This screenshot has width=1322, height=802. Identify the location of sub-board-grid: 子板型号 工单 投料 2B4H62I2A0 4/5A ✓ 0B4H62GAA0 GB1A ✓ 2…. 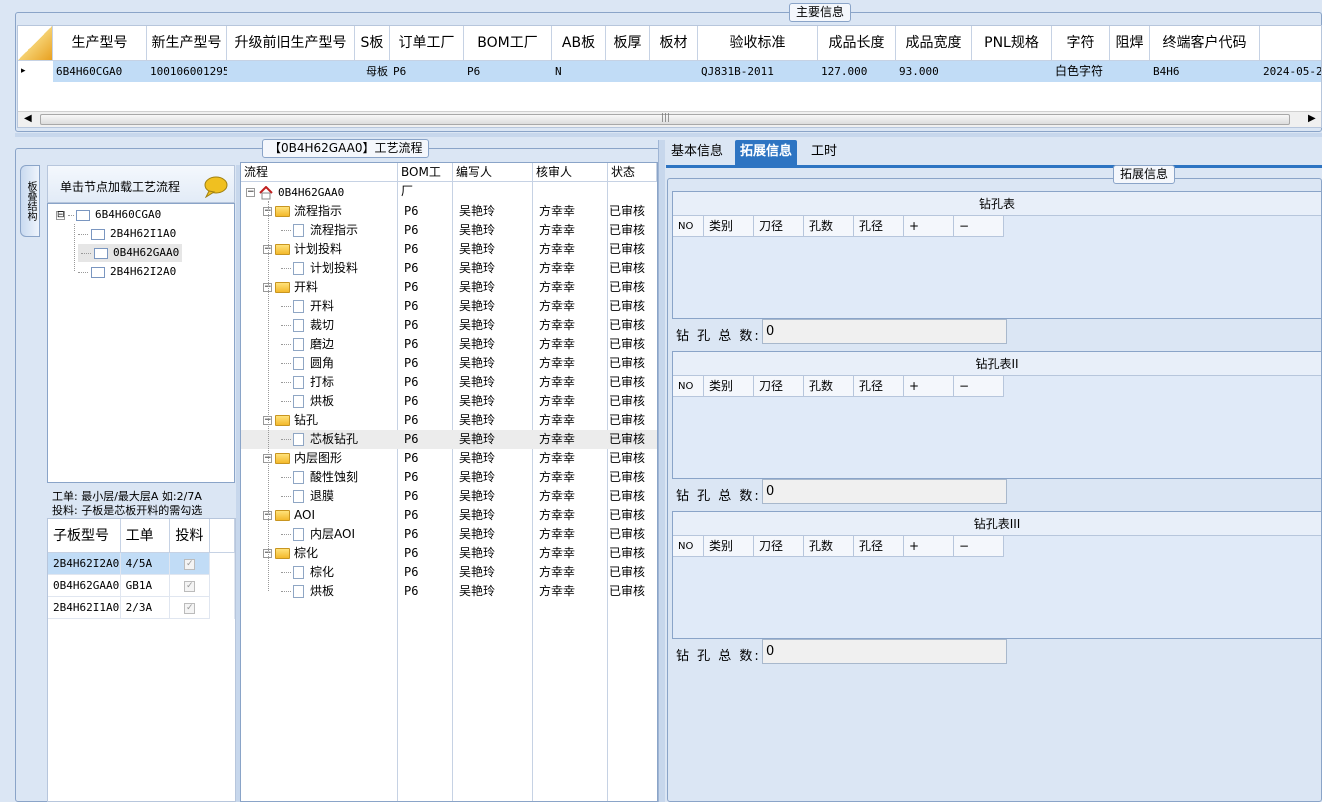
(141, 660).